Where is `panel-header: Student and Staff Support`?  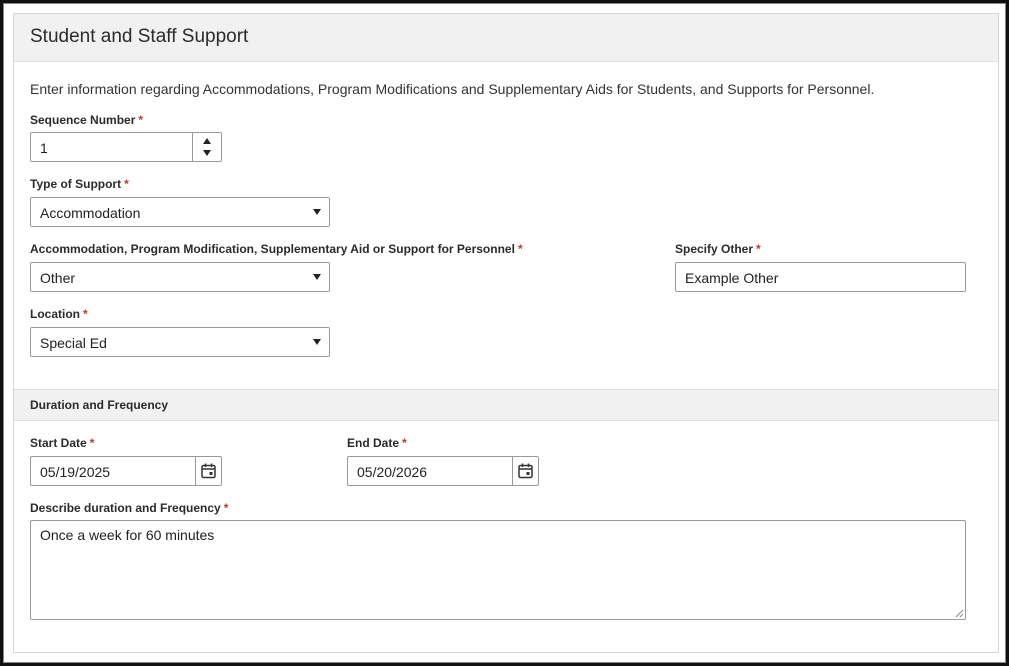
panel-header: Student and Staff Support is located at coordinates (506, 38).